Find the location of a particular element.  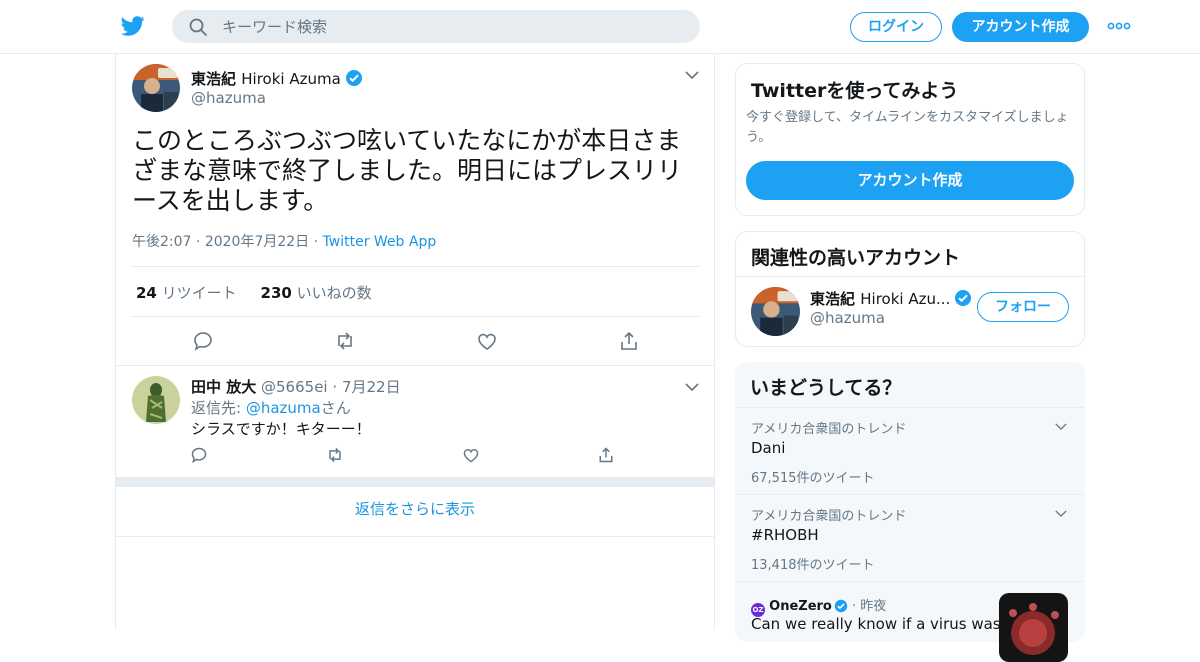

more-options-icon is located at coordinates (1119, 26).